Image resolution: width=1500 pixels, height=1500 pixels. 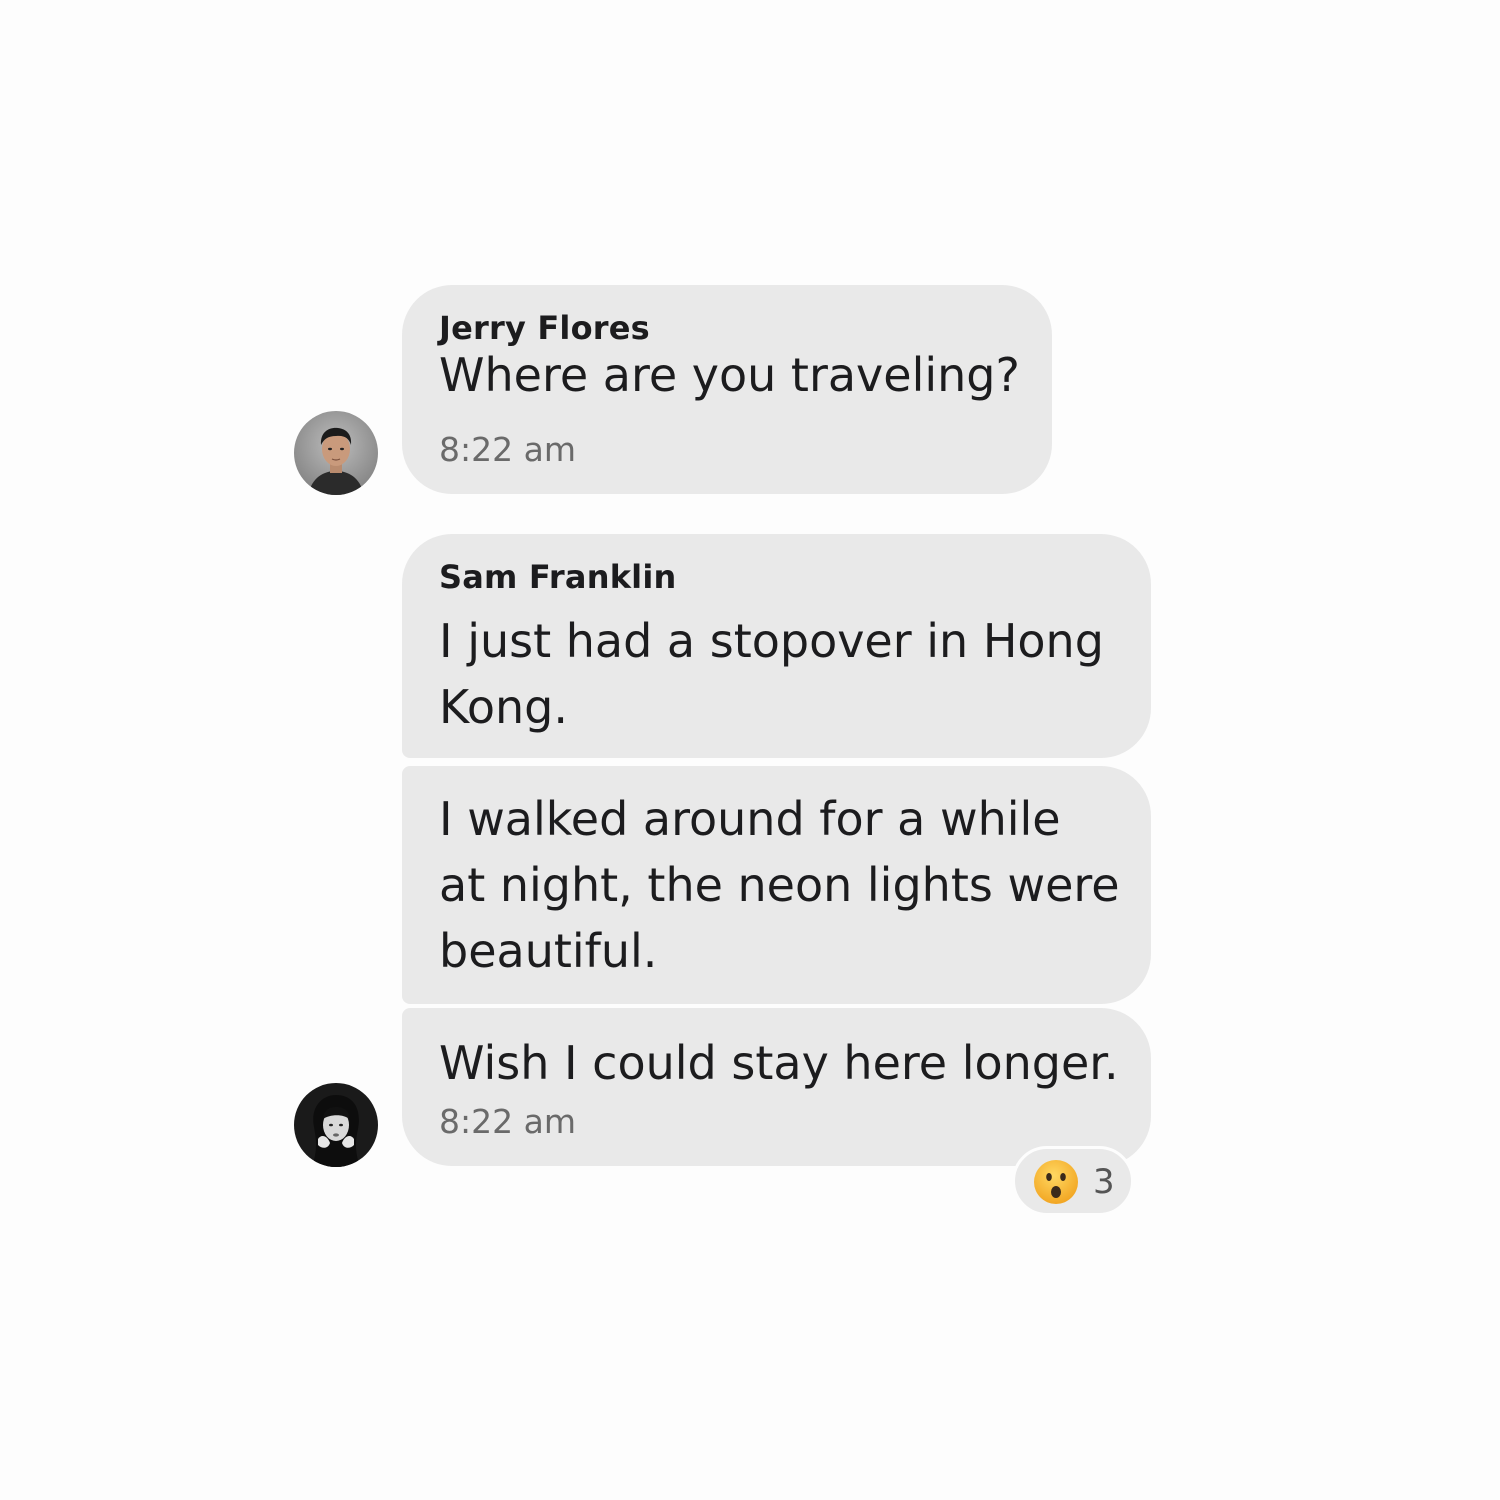 What do you see at coordinates (1104, 1182) in the screenshot?
I see `reaction-count: 3` at bounding box center [1104, 1182].